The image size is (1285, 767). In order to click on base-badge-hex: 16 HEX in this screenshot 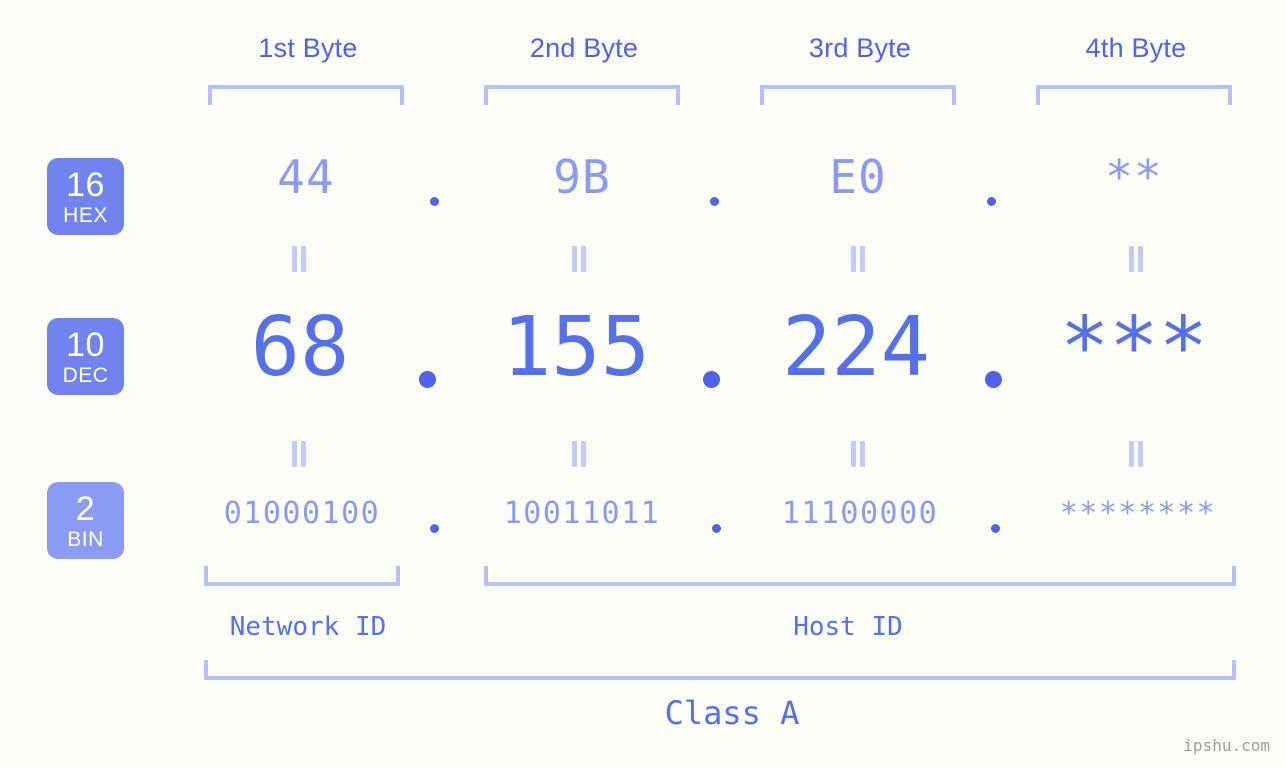, I will do `click(85, 196)`.